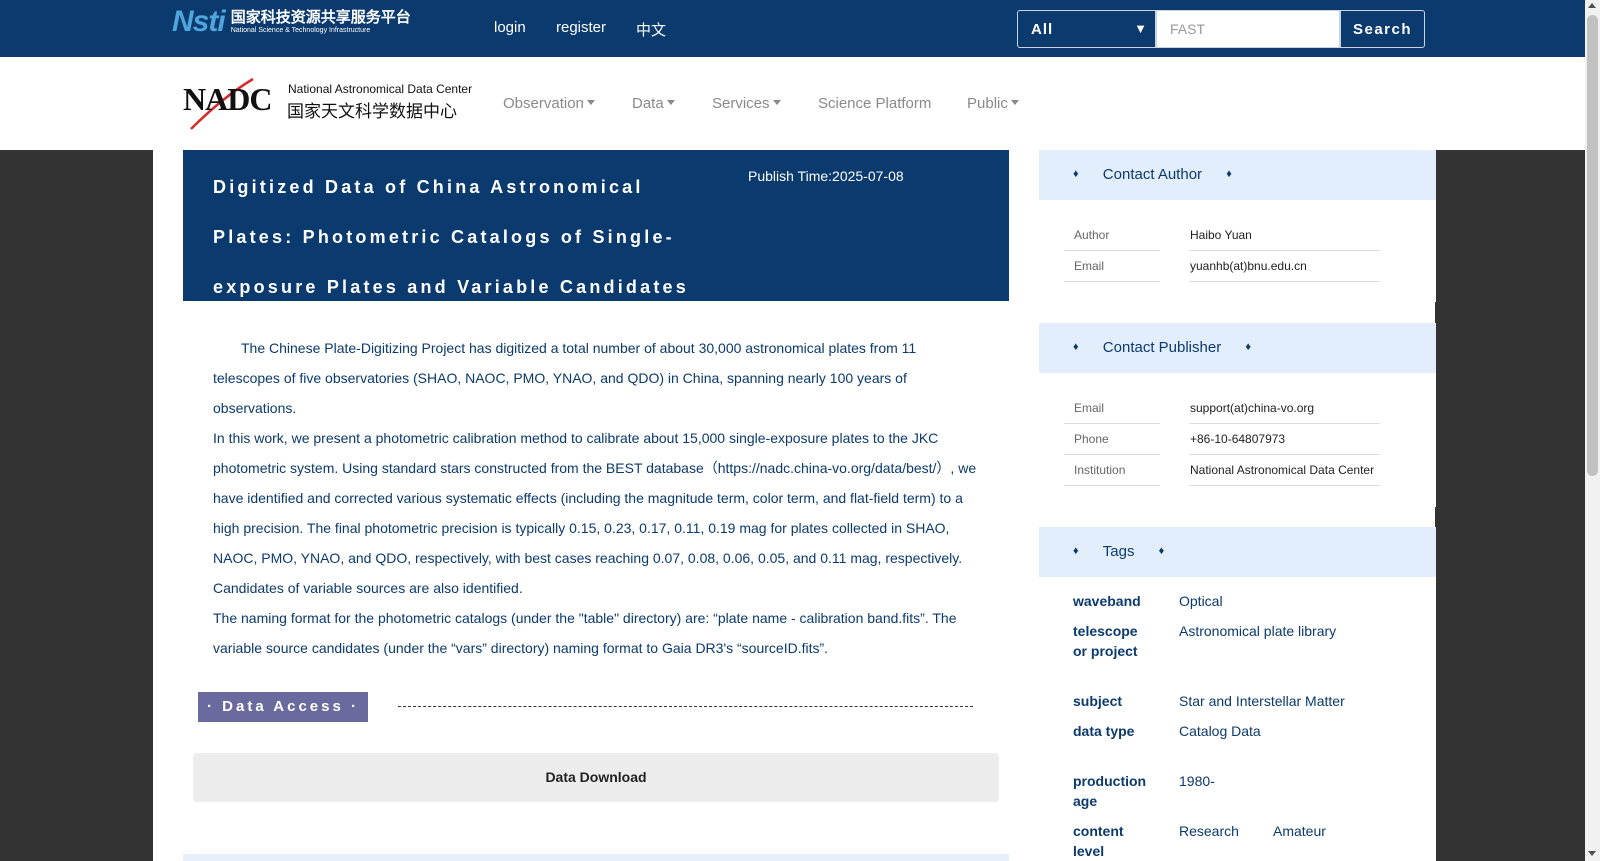  What do you see at coordinates (1112, 470) in the screenshot?
I see `publisher-key: Institution` at bounding box center [1112, 470].